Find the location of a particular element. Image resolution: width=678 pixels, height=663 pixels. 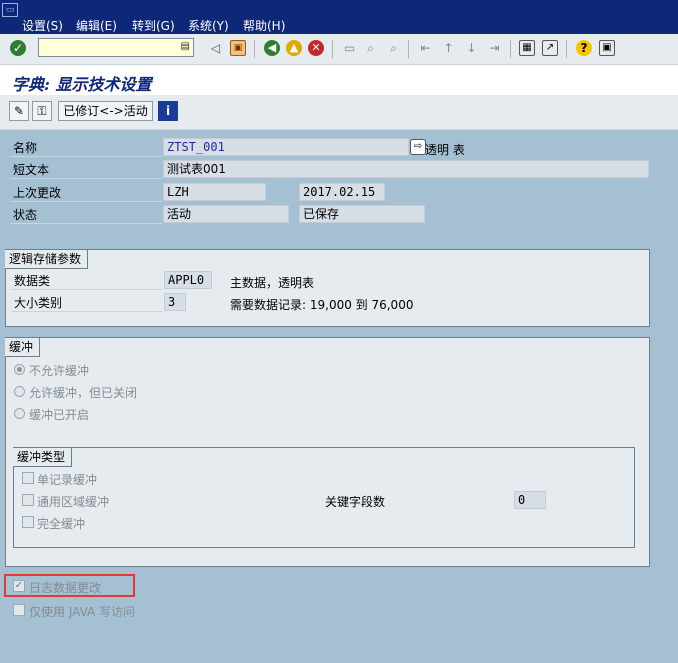

print-icon: ▭ is located at coordinates (349, 48).